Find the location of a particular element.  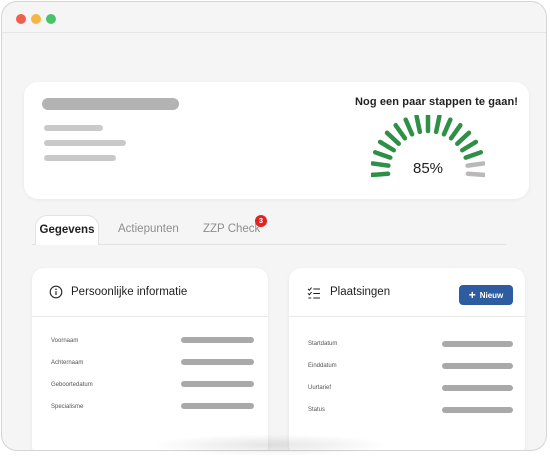

new-placement-button: + Nieuw is located at coordinates (486, 295).